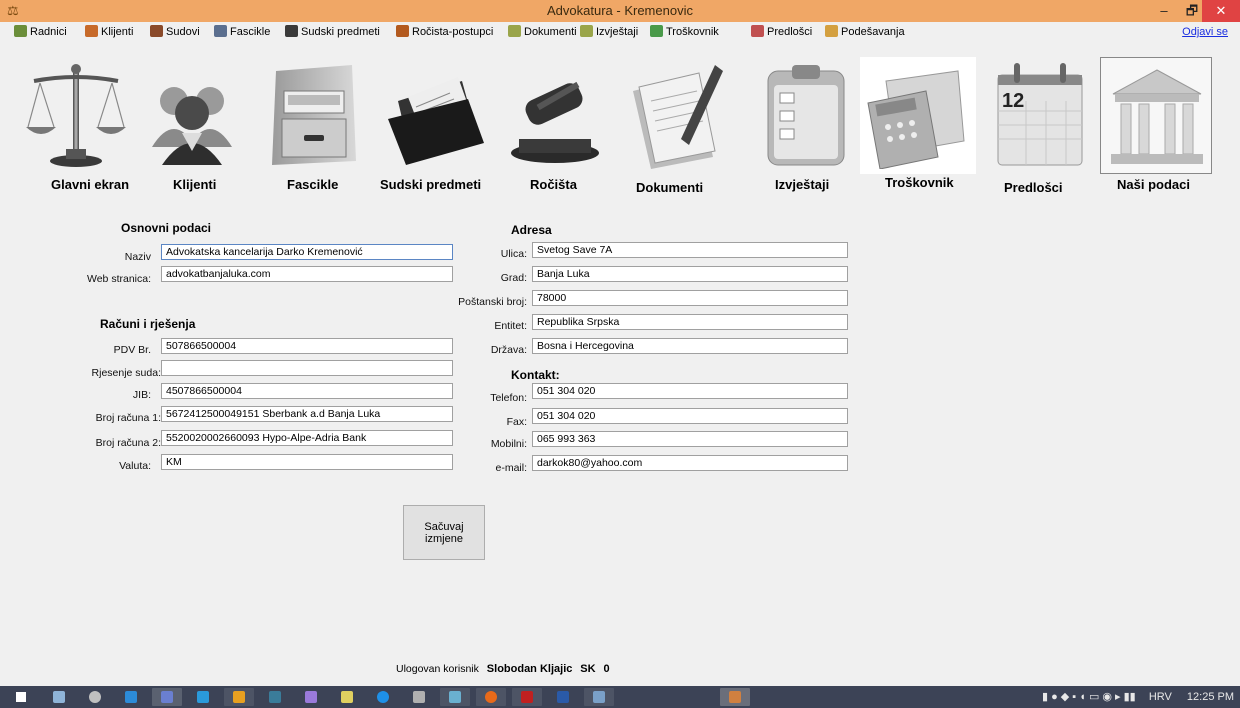  Describe the element at coordinates (307, 368) in the screenshot. I see `rjesenje-field` at that location.